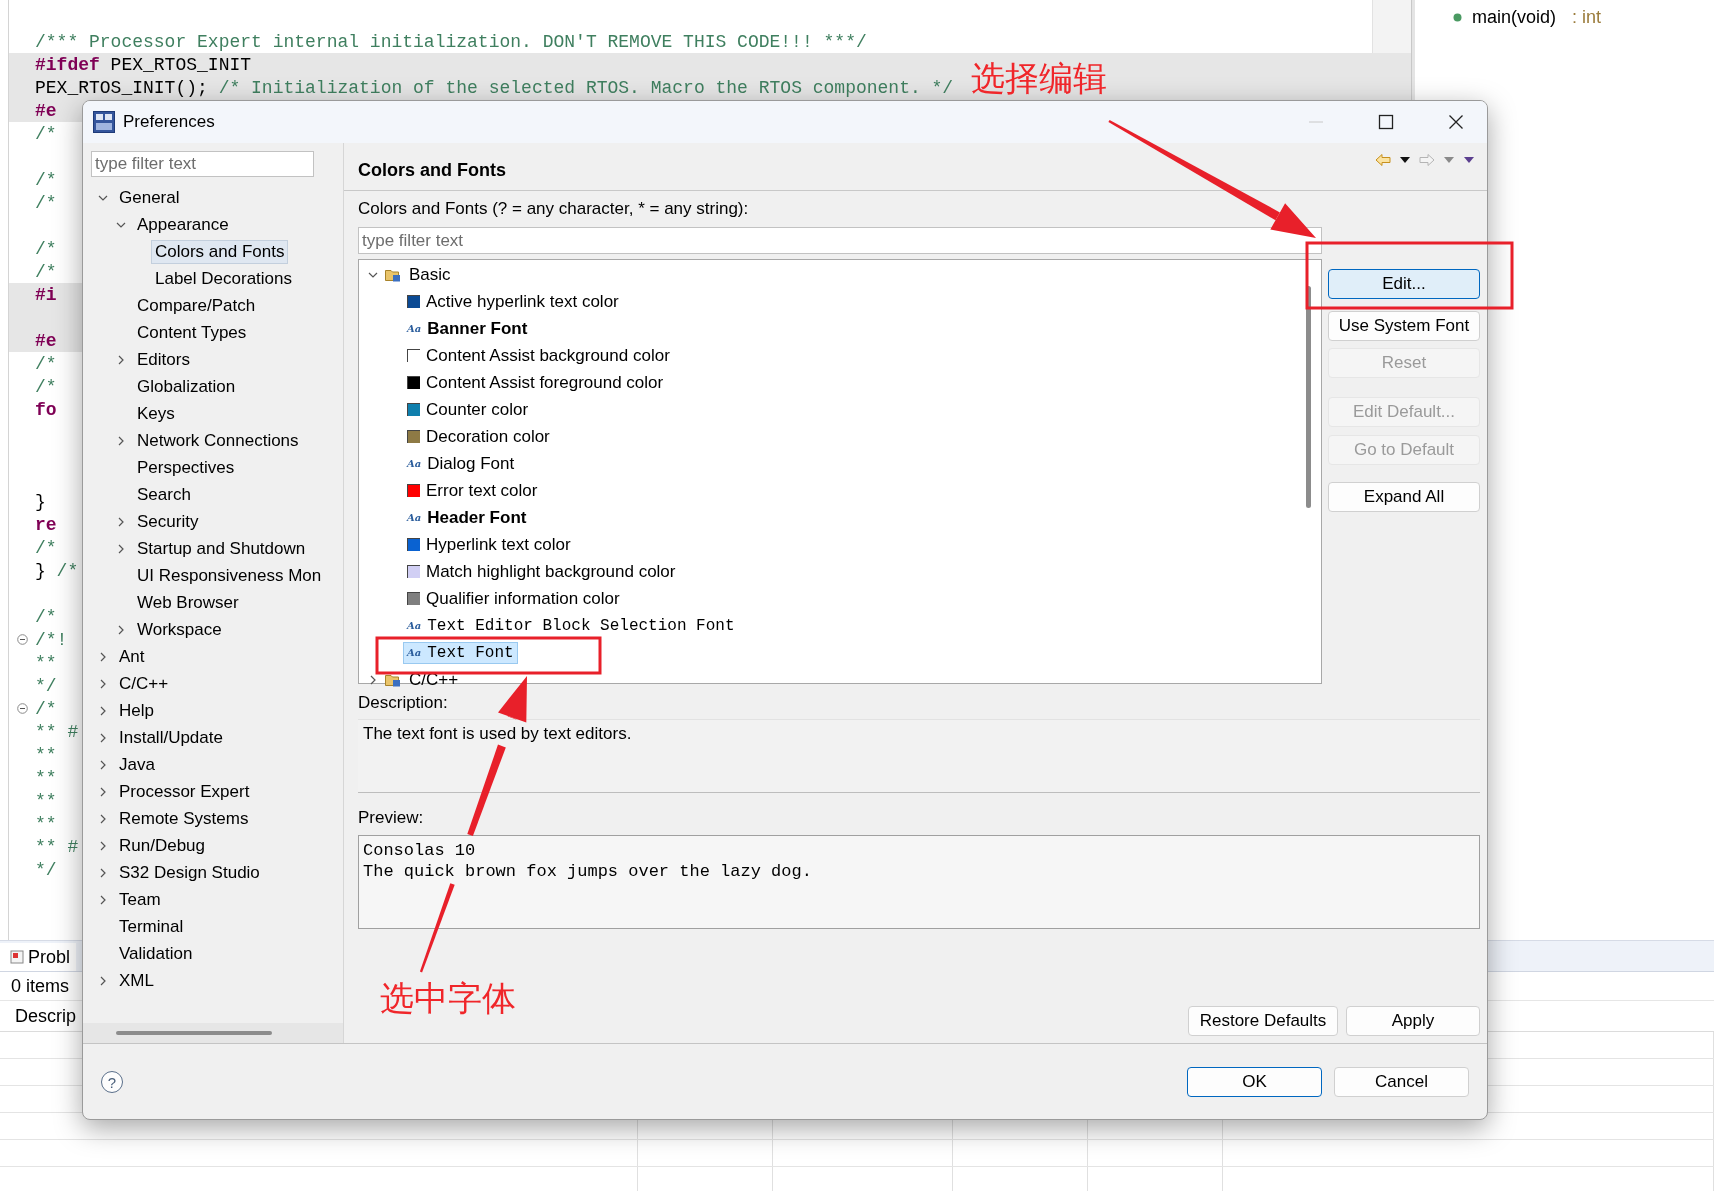  I want to click on section-label: Description:, so click(403, 703).